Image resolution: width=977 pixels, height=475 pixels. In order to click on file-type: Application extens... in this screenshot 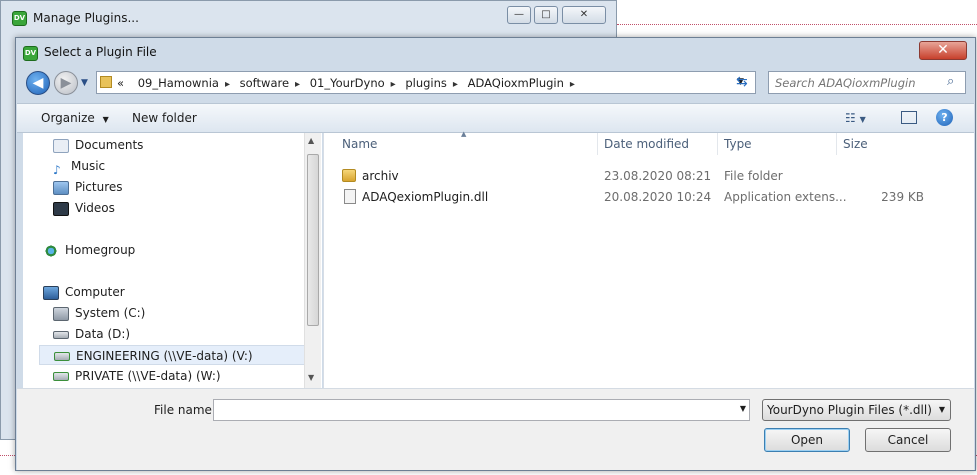, I will do `click(785, 197)`.